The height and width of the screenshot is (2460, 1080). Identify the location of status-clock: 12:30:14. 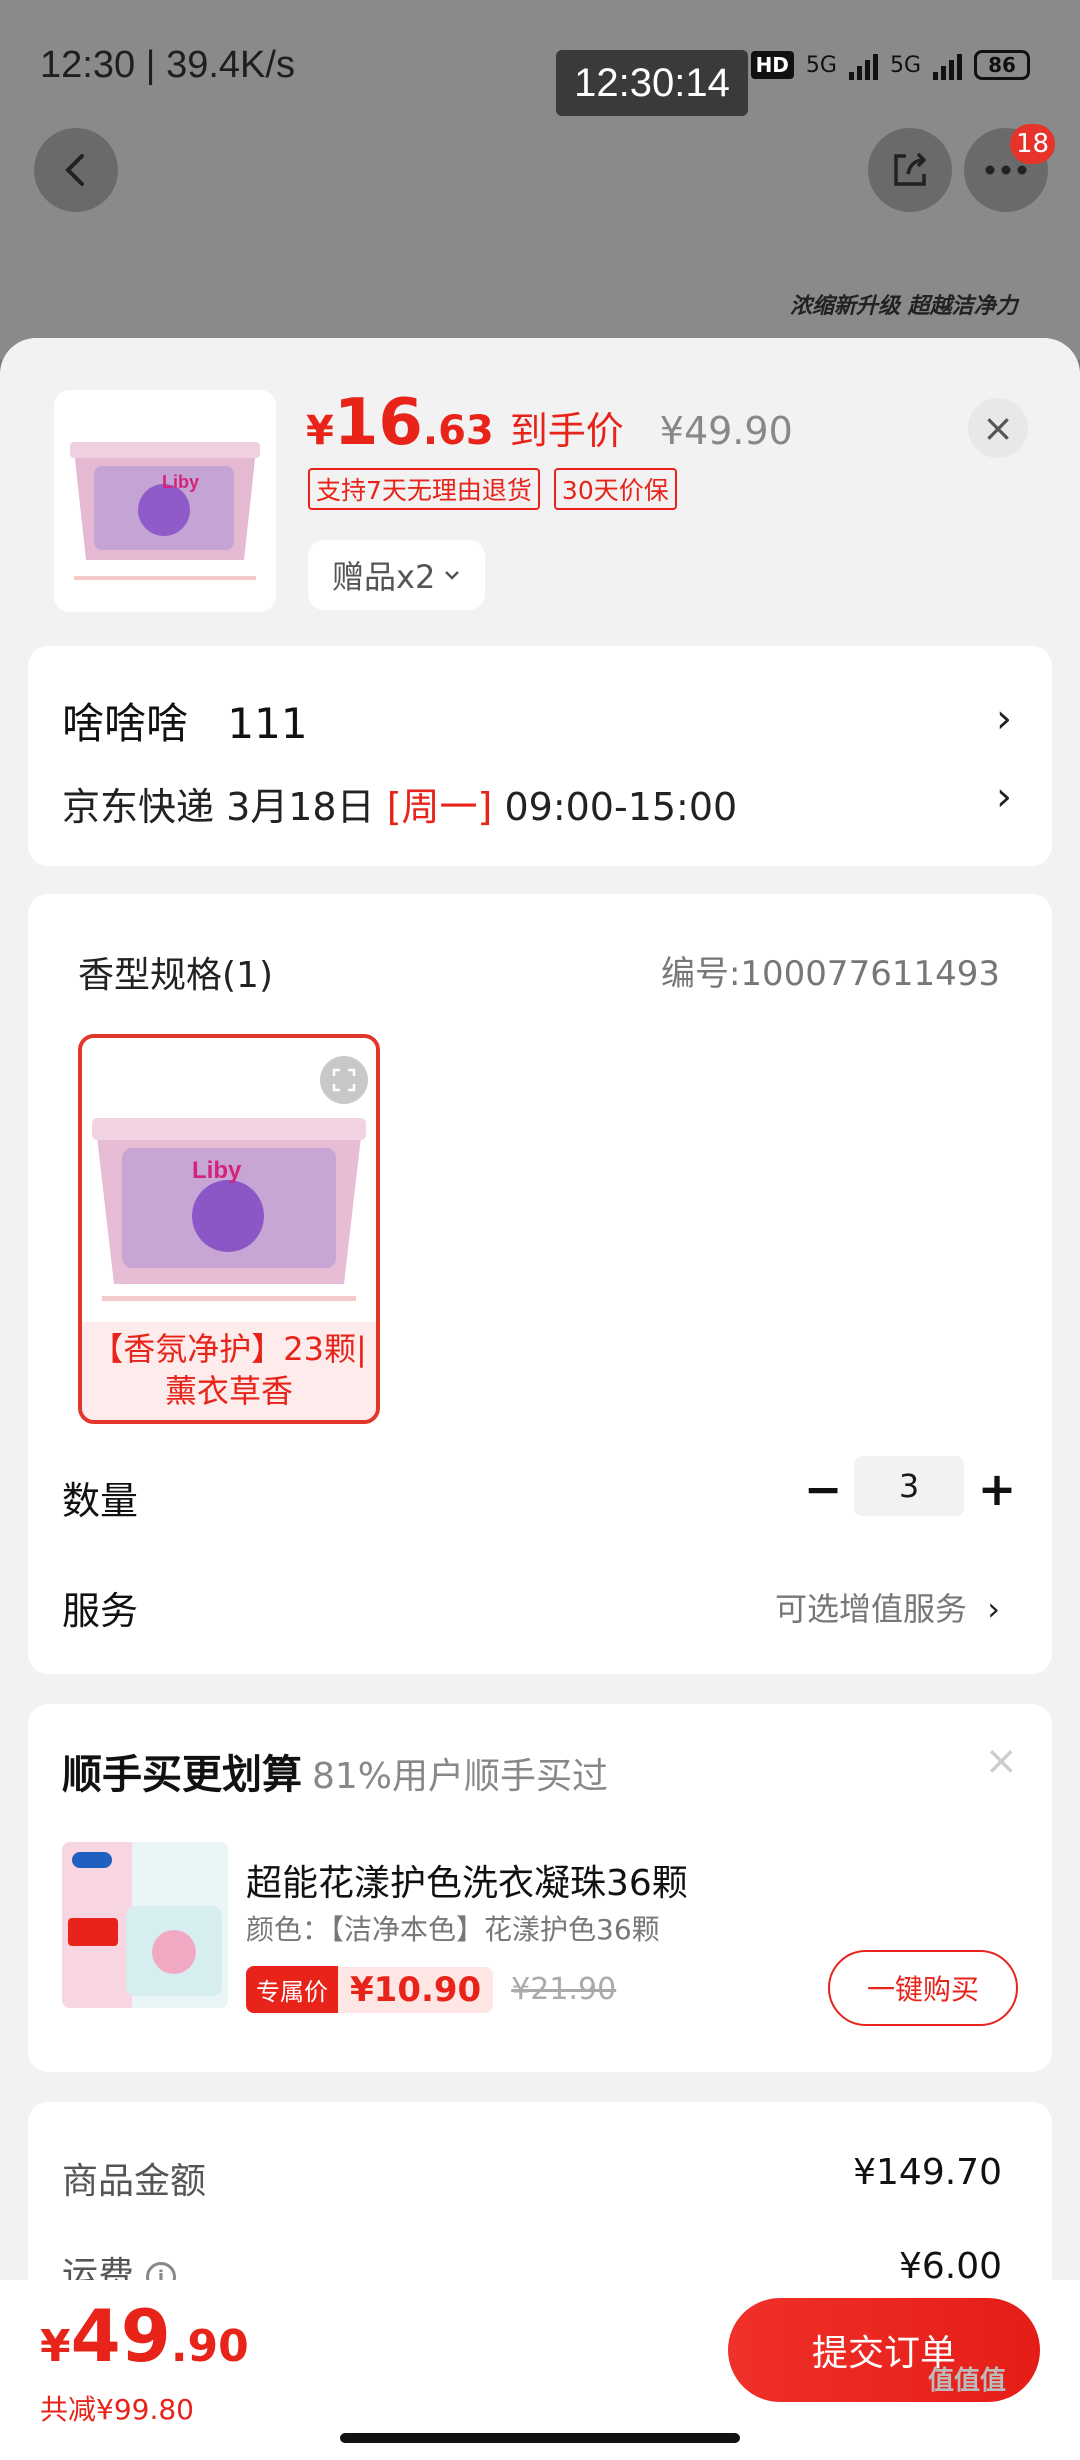
(652, 83).